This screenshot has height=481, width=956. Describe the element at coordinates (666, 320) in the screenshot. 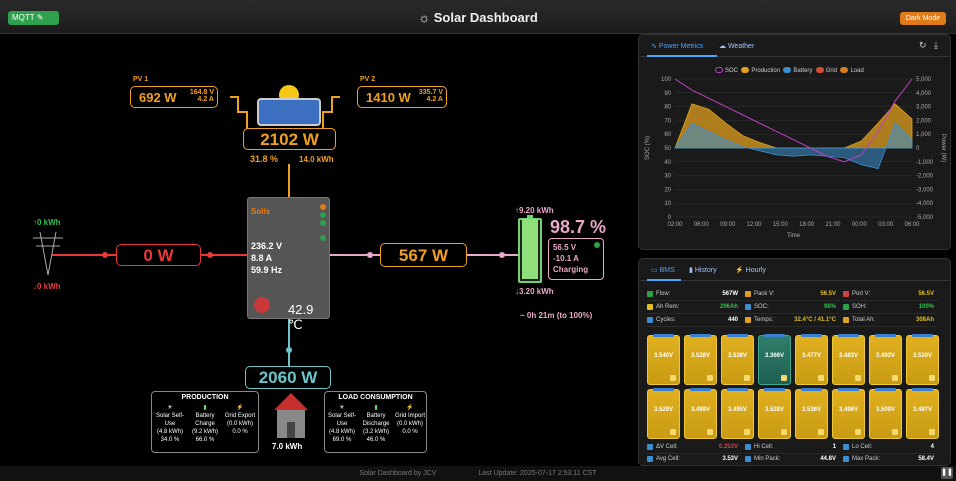

I see `stat-label: Cycles:` at that location.